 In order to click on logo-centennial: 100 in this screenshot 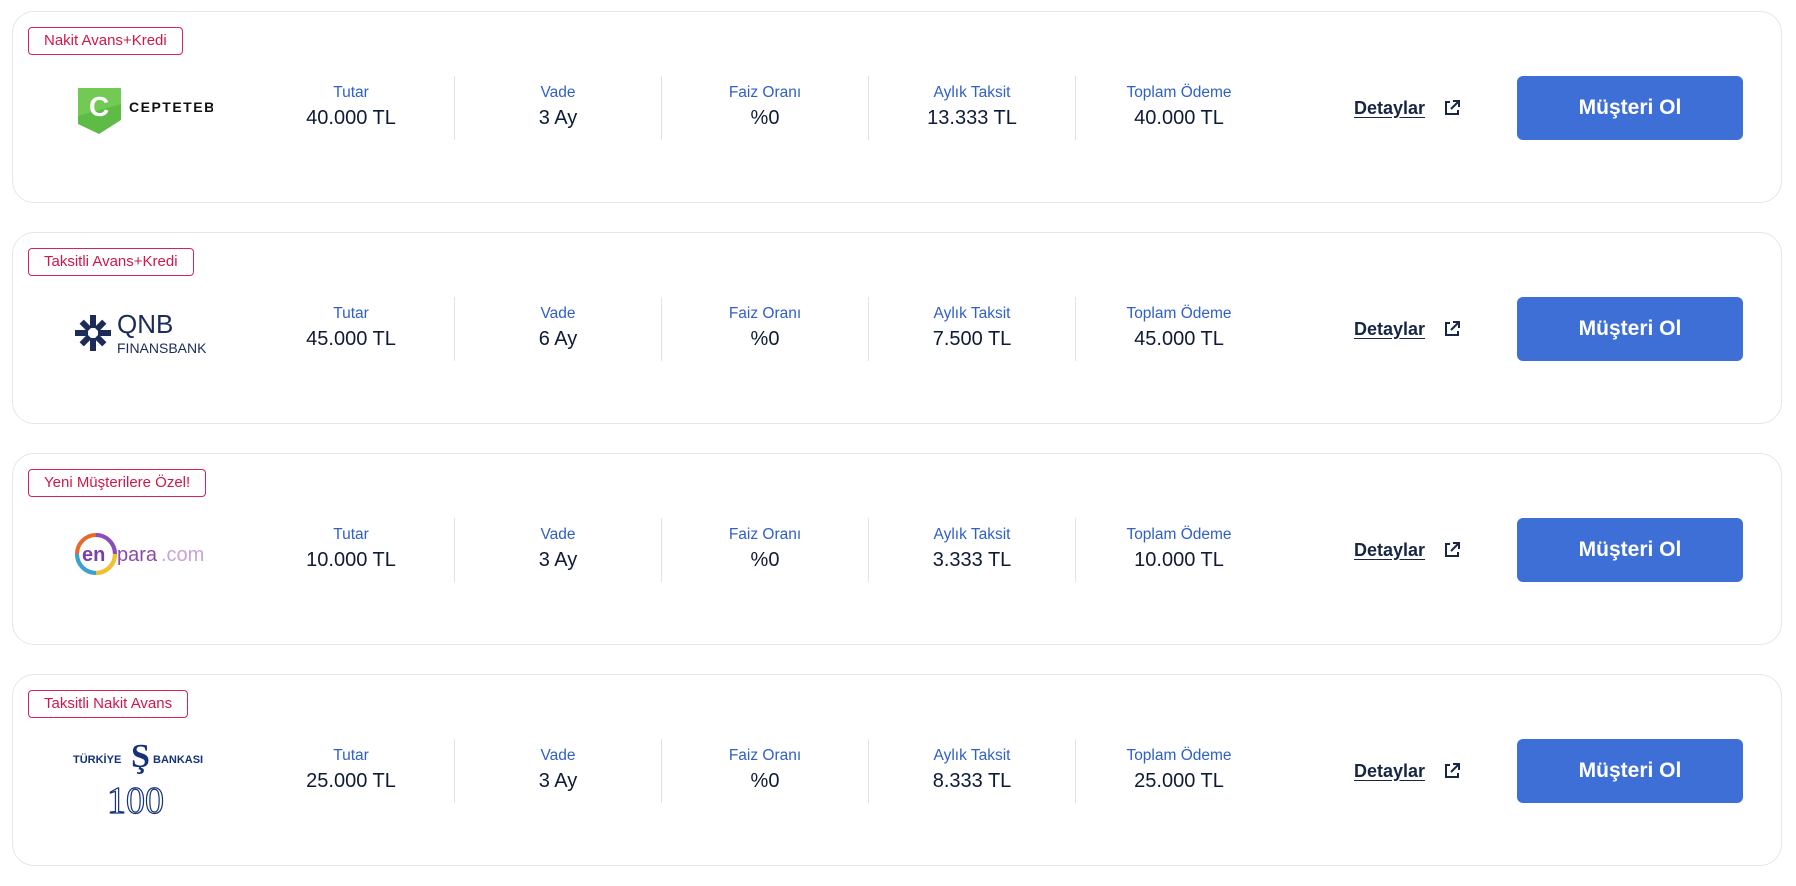, I will do `click(135, 799)`.